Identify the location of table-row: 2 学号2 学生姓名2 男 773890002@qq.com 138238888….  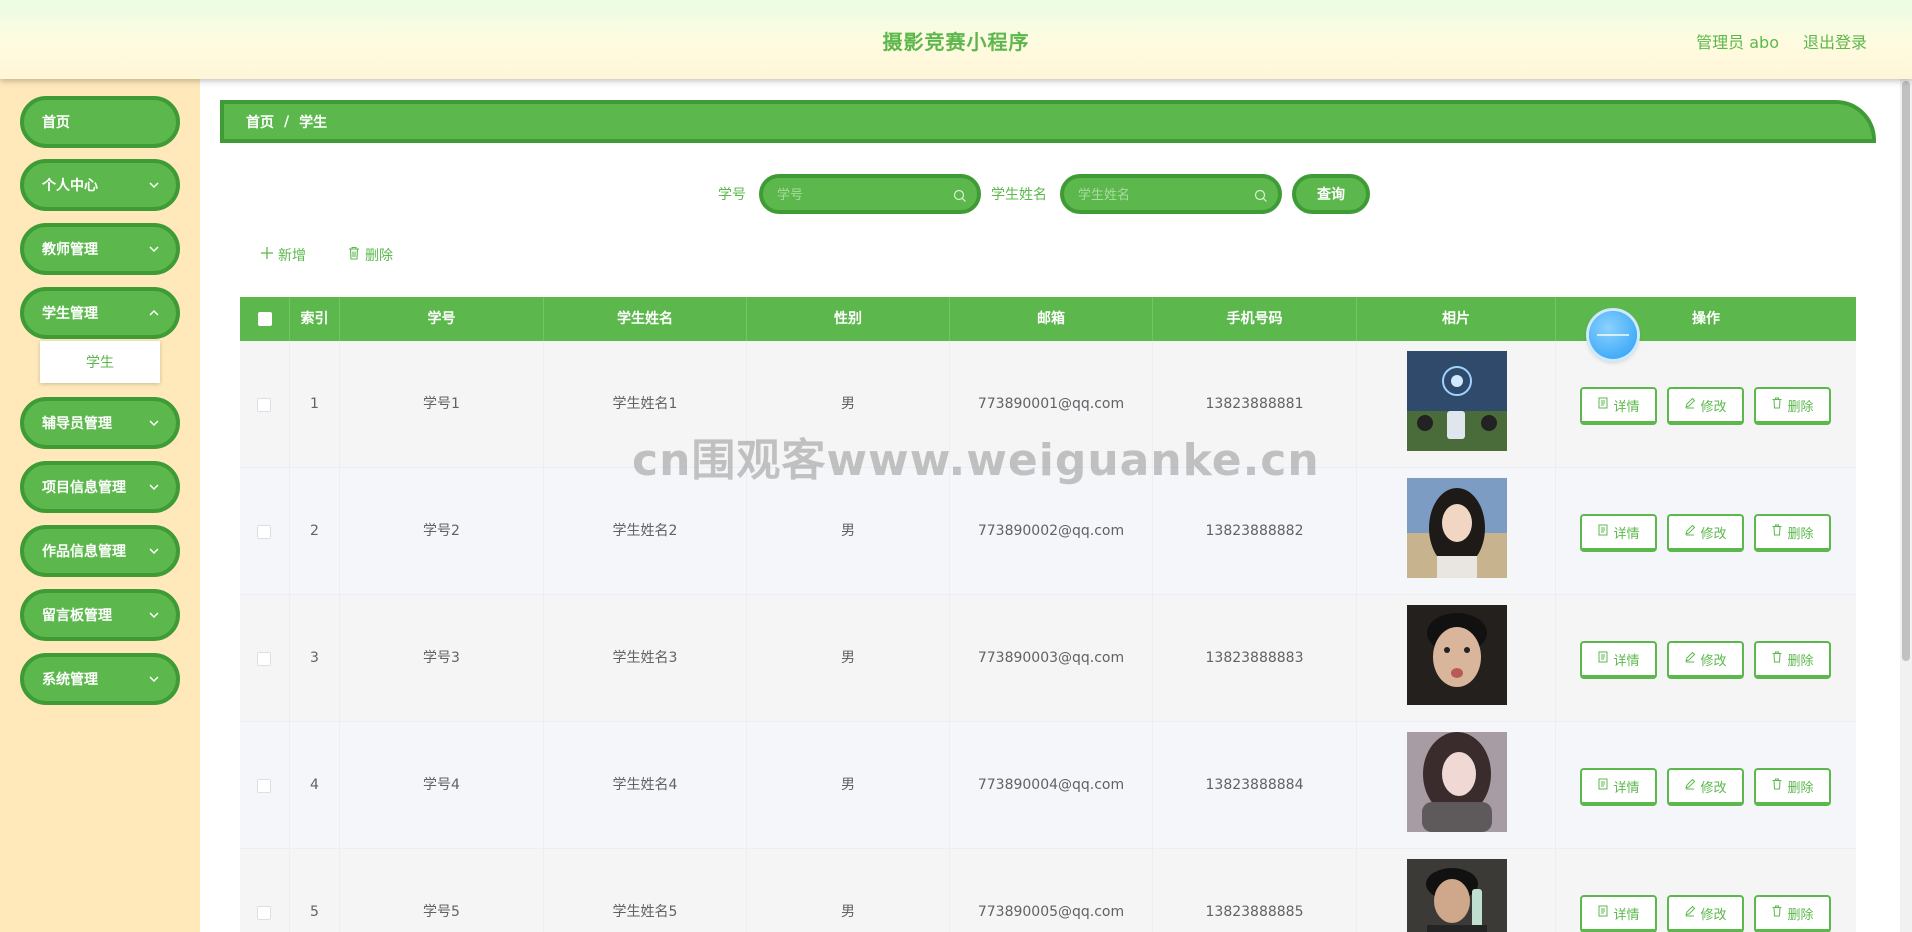
(1048, 531).